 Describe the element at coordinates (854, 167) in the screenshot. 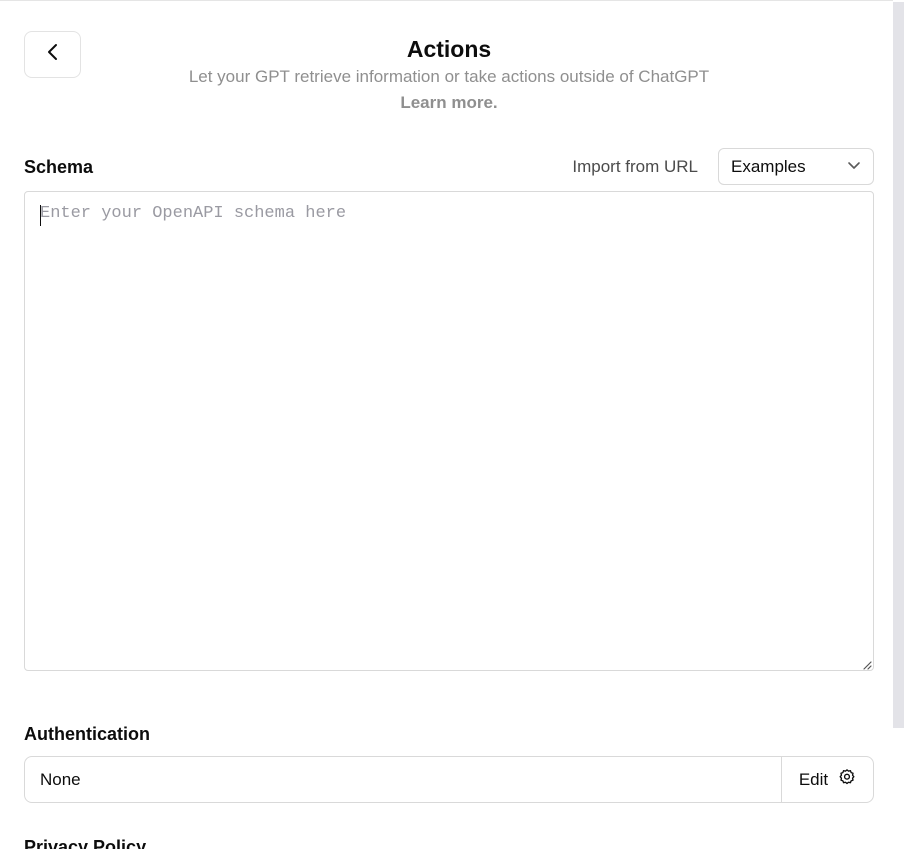

I see `chevron-down-icon` at that location.